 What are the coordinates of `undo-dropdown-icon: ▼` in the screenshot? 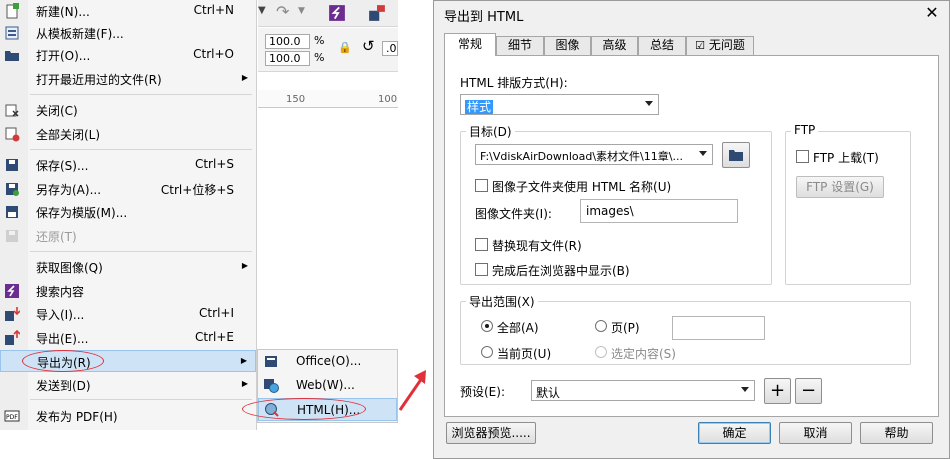 It's located at (262, 10).